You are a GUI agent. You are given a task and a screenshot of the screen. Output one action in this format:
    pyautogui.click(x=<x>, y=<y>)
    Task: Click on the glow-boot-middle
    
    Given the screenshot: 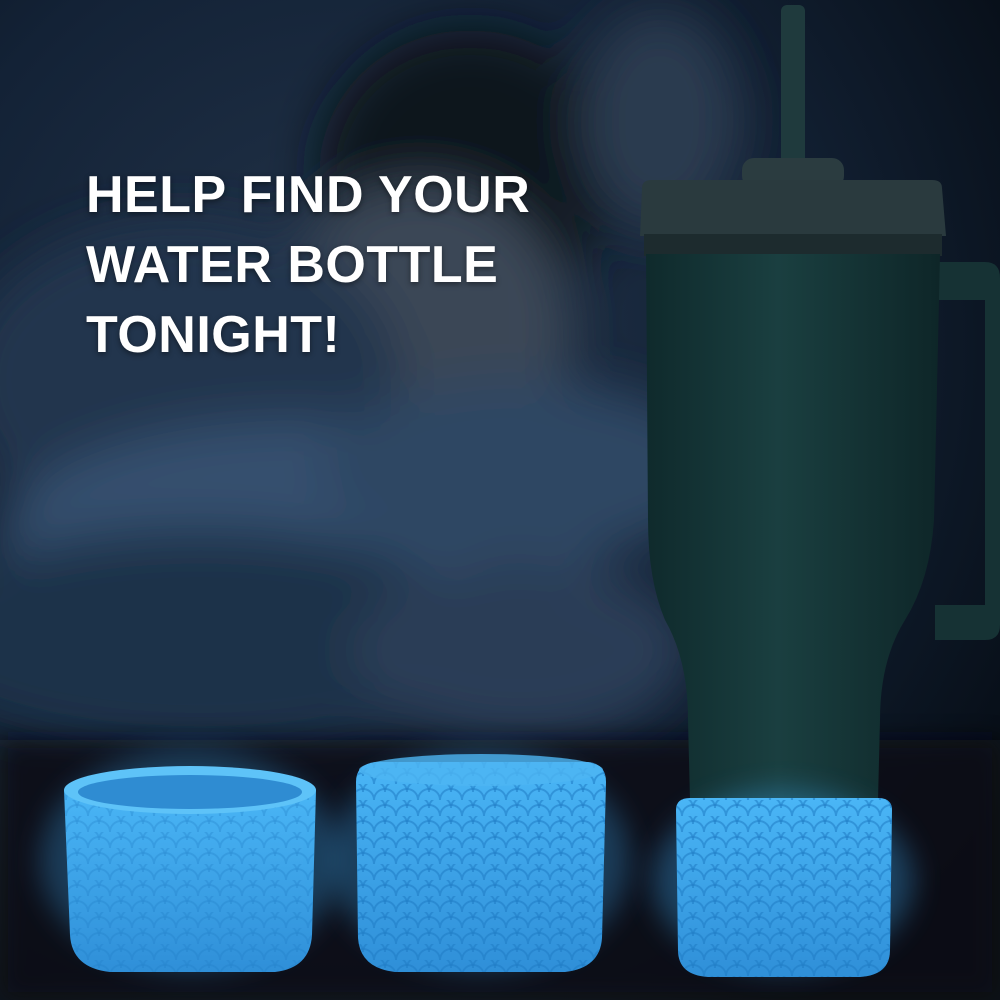 What is the action you would take?
    pyautogui.click(x=480, y=861)
    